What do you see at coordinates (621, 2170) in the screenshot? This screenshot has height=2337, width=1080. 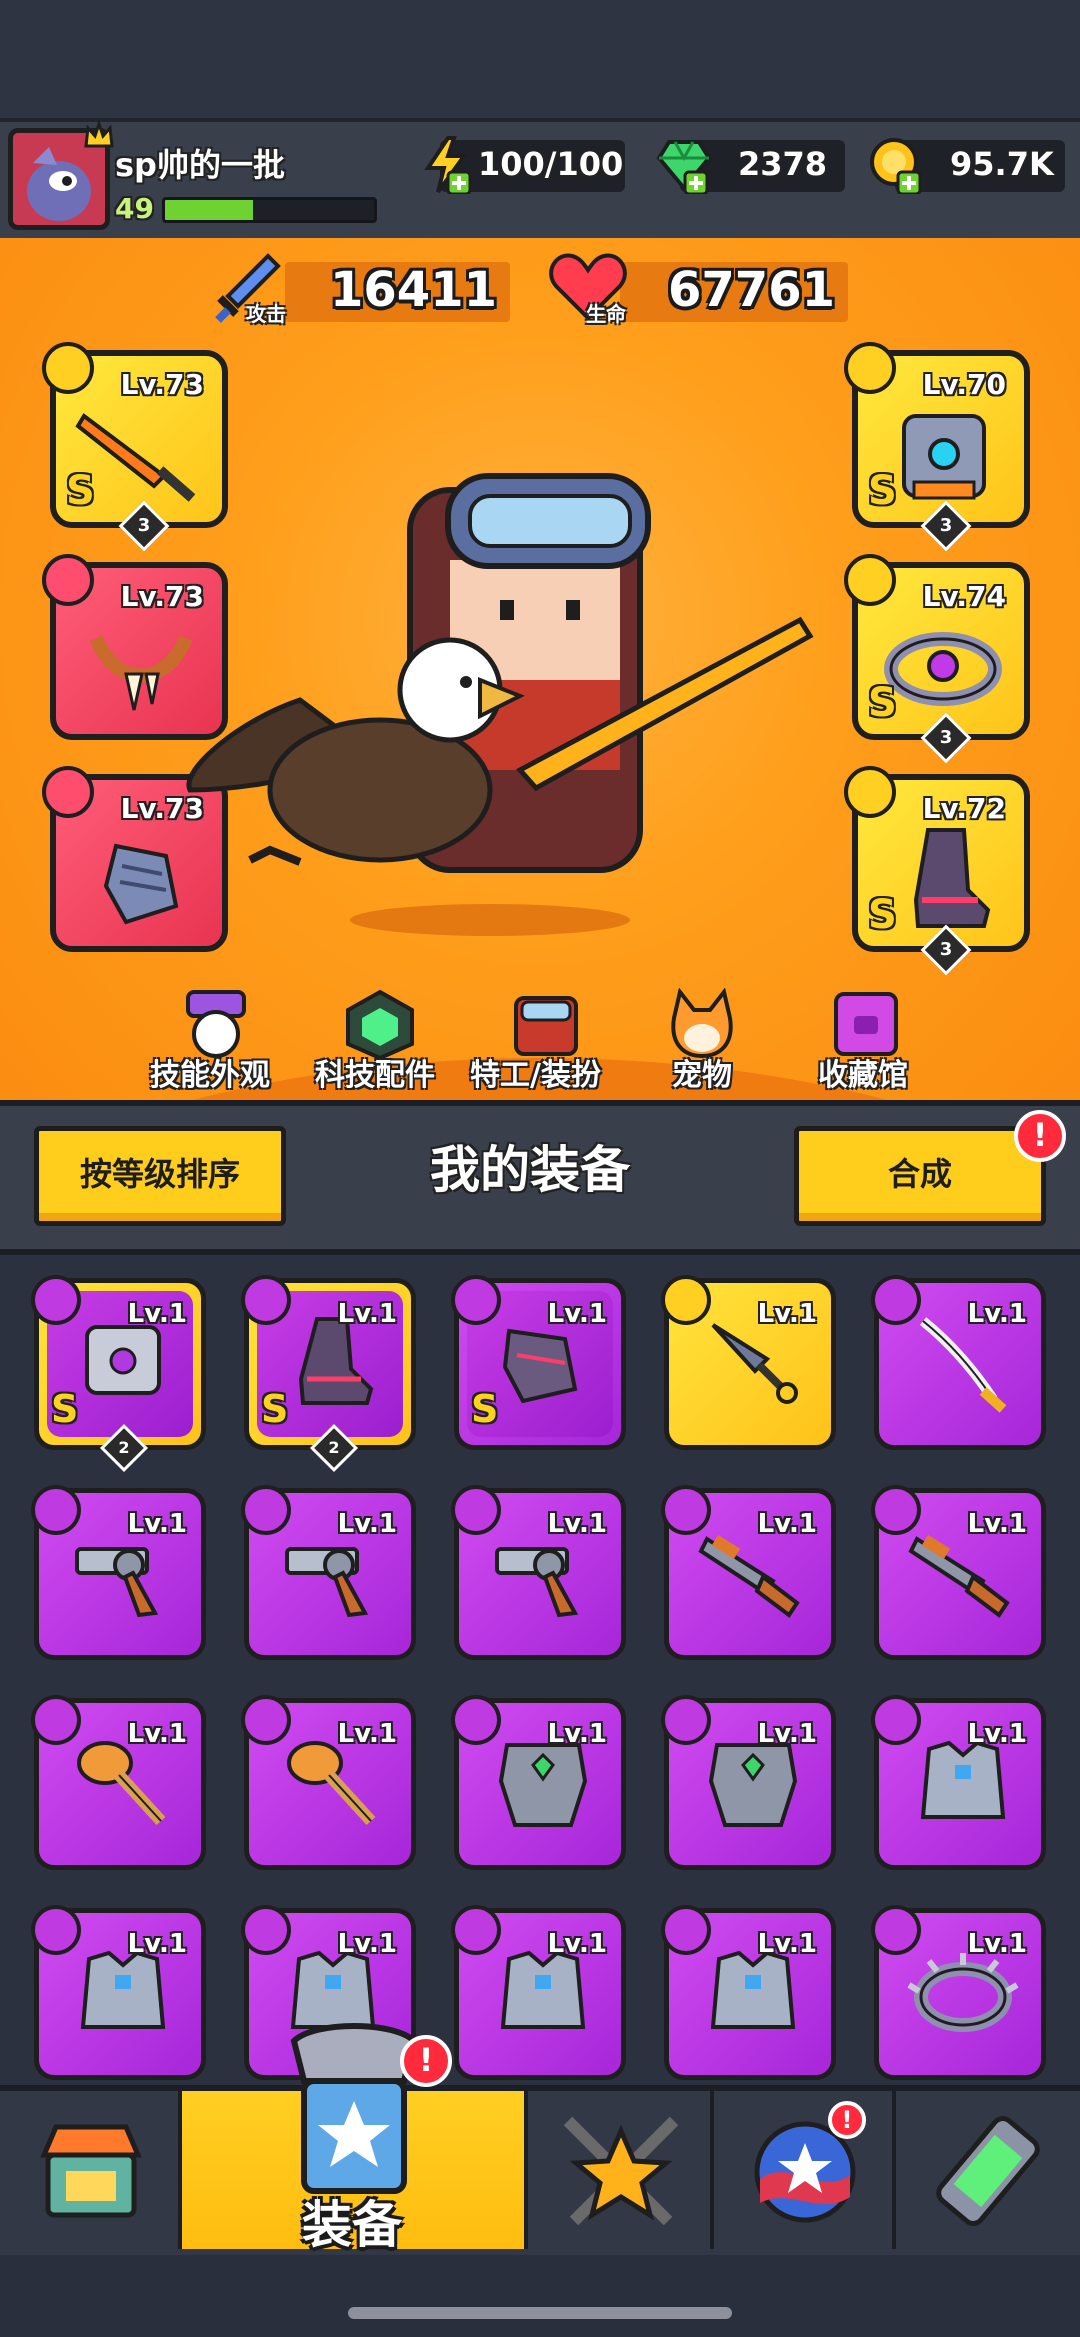 I see `tab-battle` at bounding box center [621, 2170].